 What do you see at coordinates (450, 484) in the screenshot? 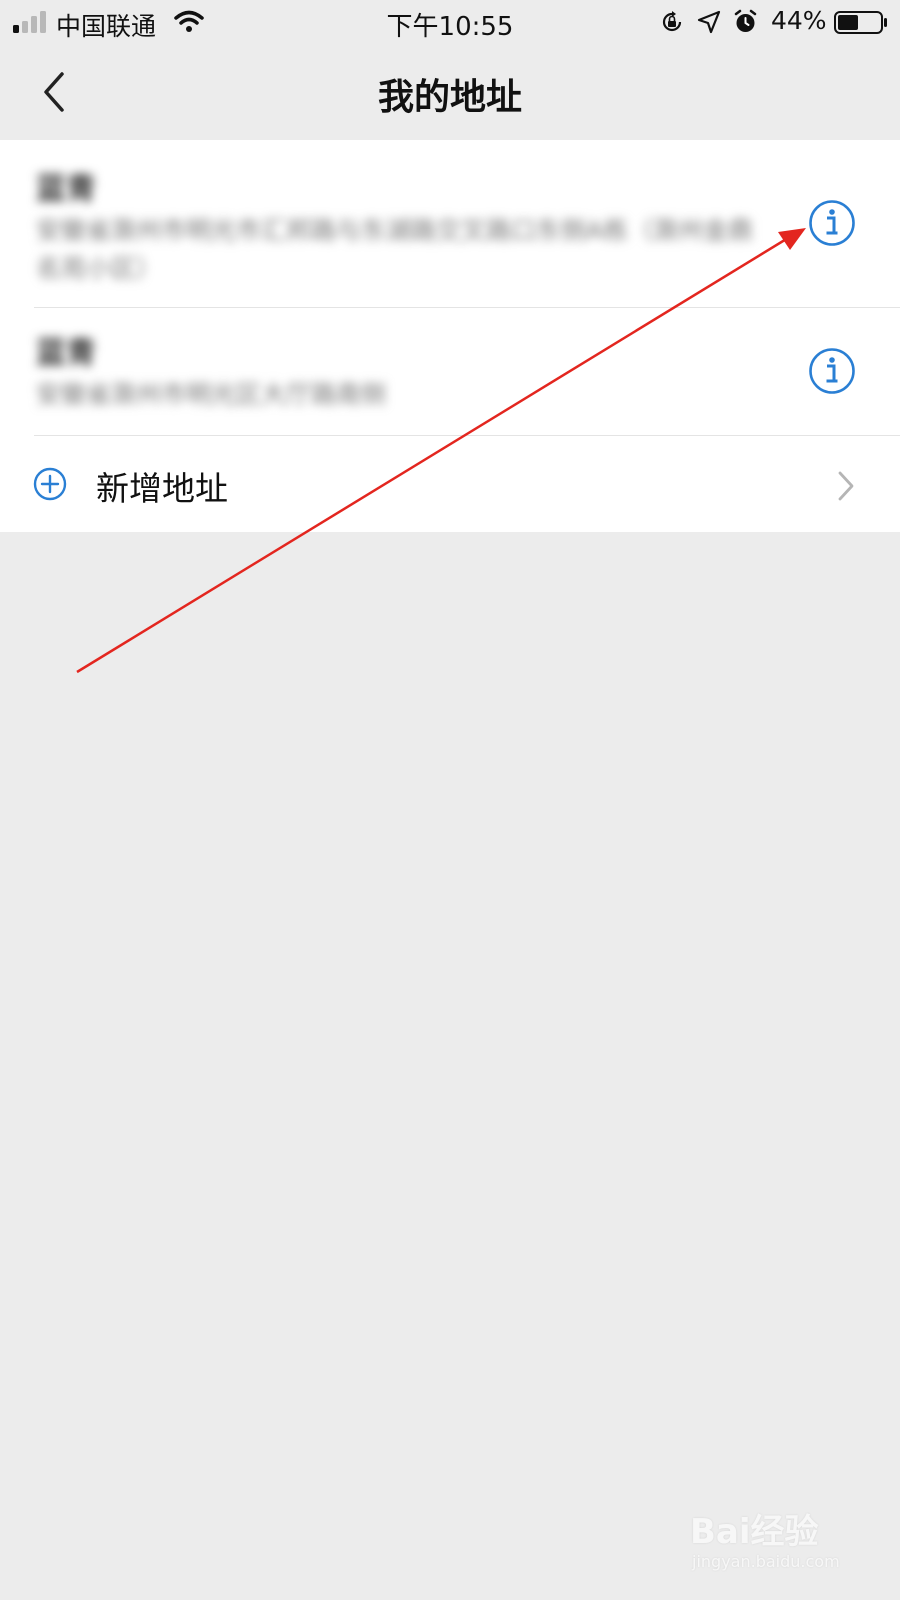
I see `add-address-button: 新增地址` at bounding box center [450, 484].